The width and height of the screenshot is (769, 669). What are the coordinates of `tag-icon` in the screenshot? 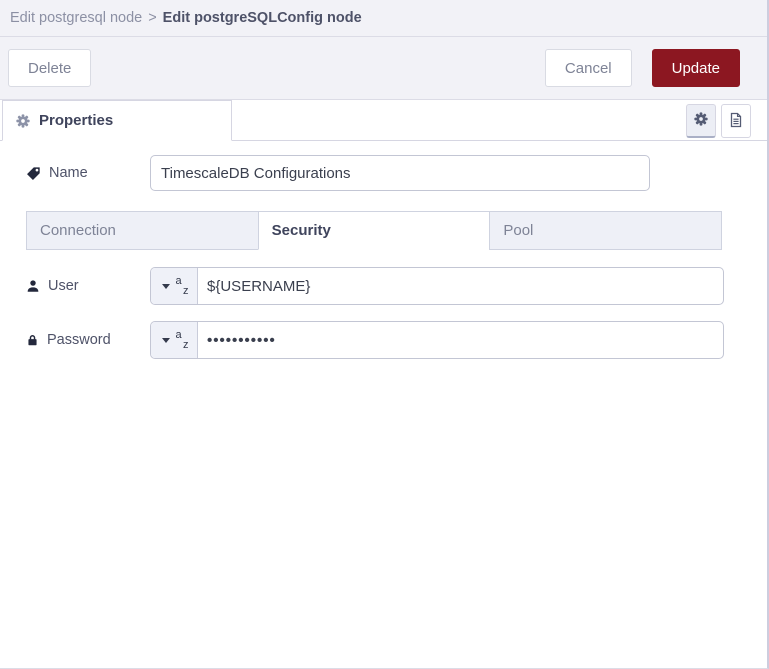 It's located at (33, 173).